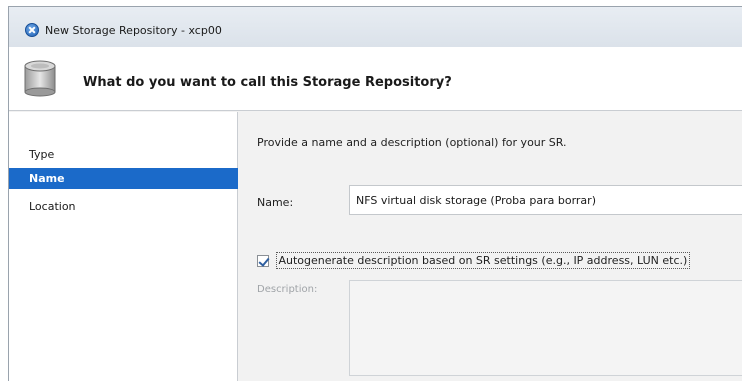  I want to click on title-bar: New Storage Repository - xcp00, so click(375, 27).